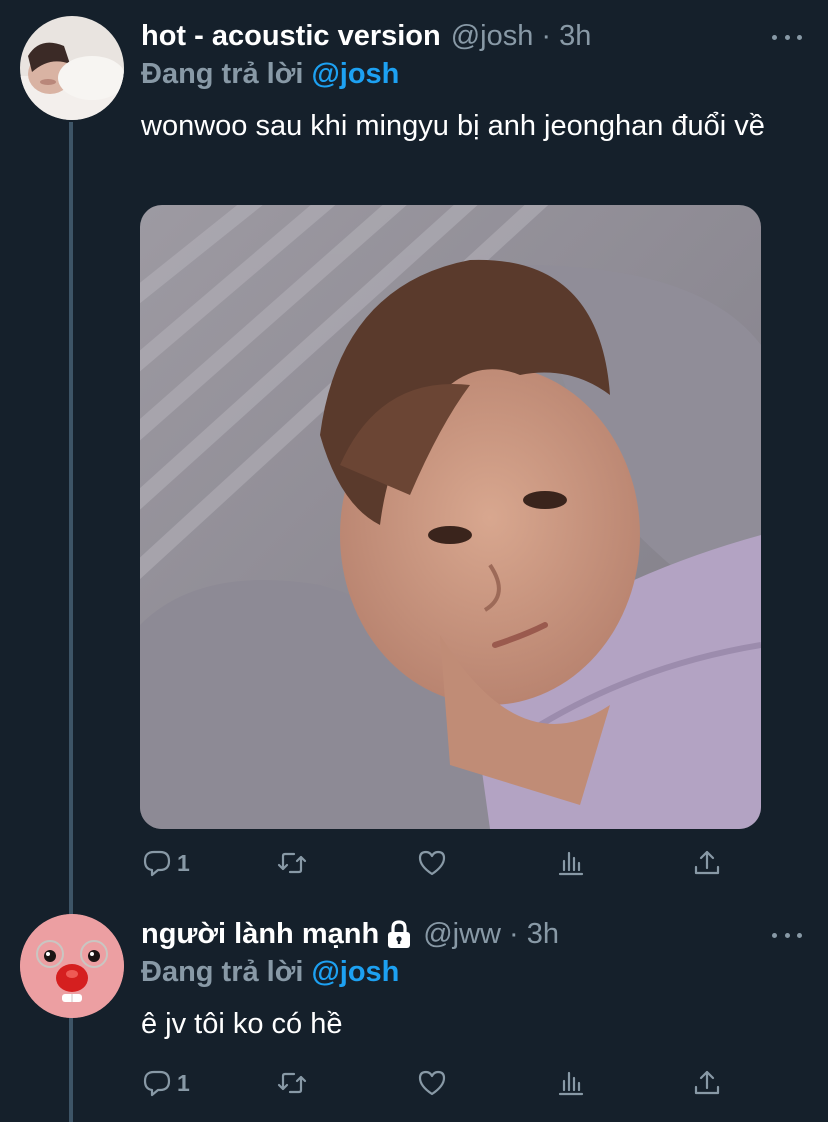  What do you see at coordinates (521, 36) in the screenshot?
I see `author-handle-time: @josh · 3h` at bounding box center [521, 36].